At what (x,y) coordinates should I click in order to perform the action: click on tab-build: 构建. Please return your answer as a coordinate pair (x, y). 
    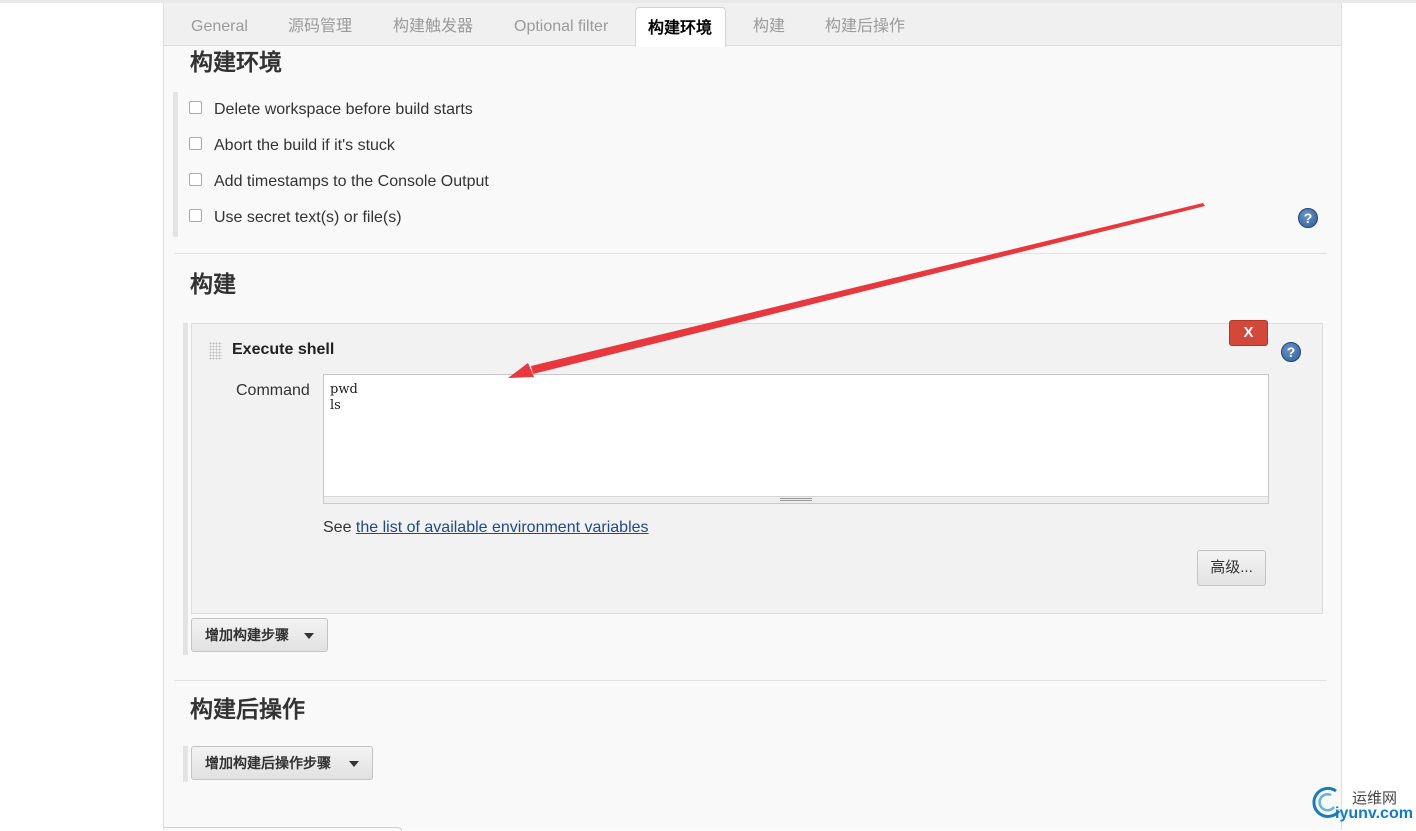
    Looking at the image, I should click on (769, 24).